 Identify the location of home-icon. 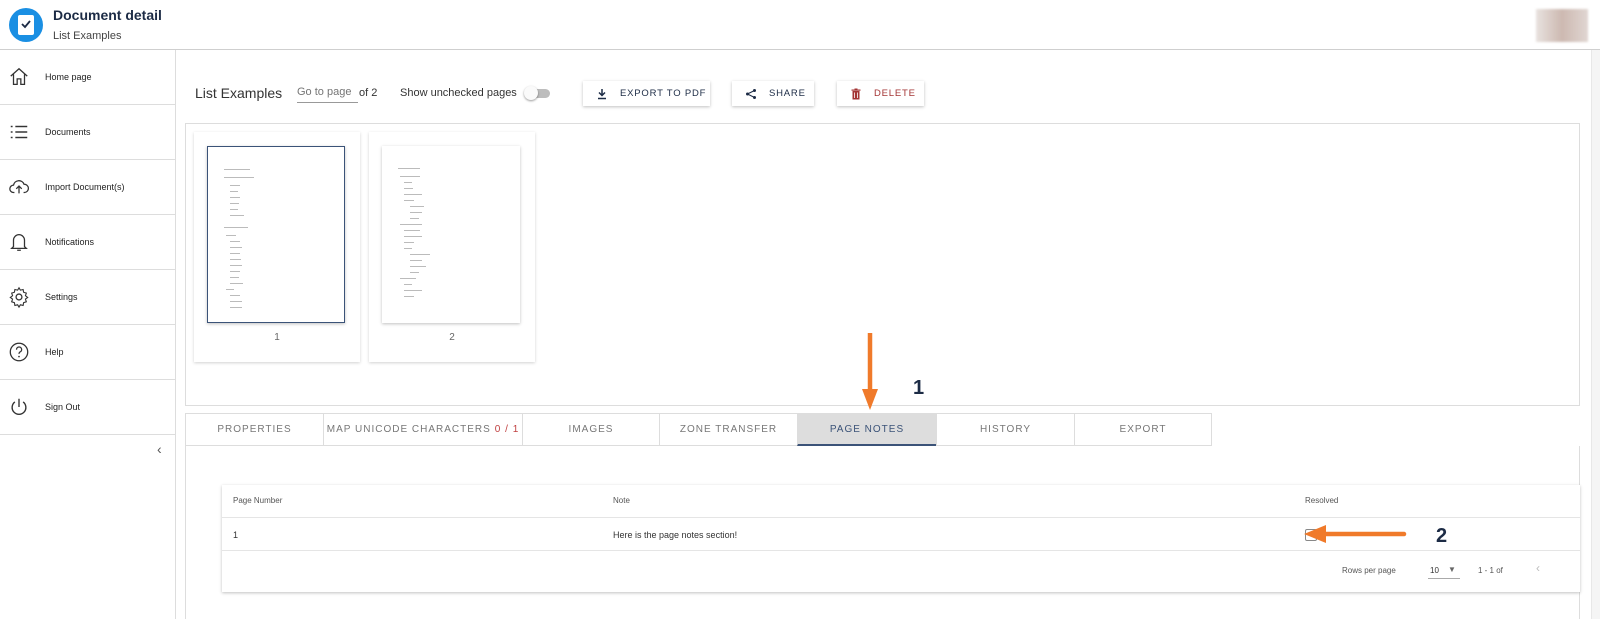
(19, 76).